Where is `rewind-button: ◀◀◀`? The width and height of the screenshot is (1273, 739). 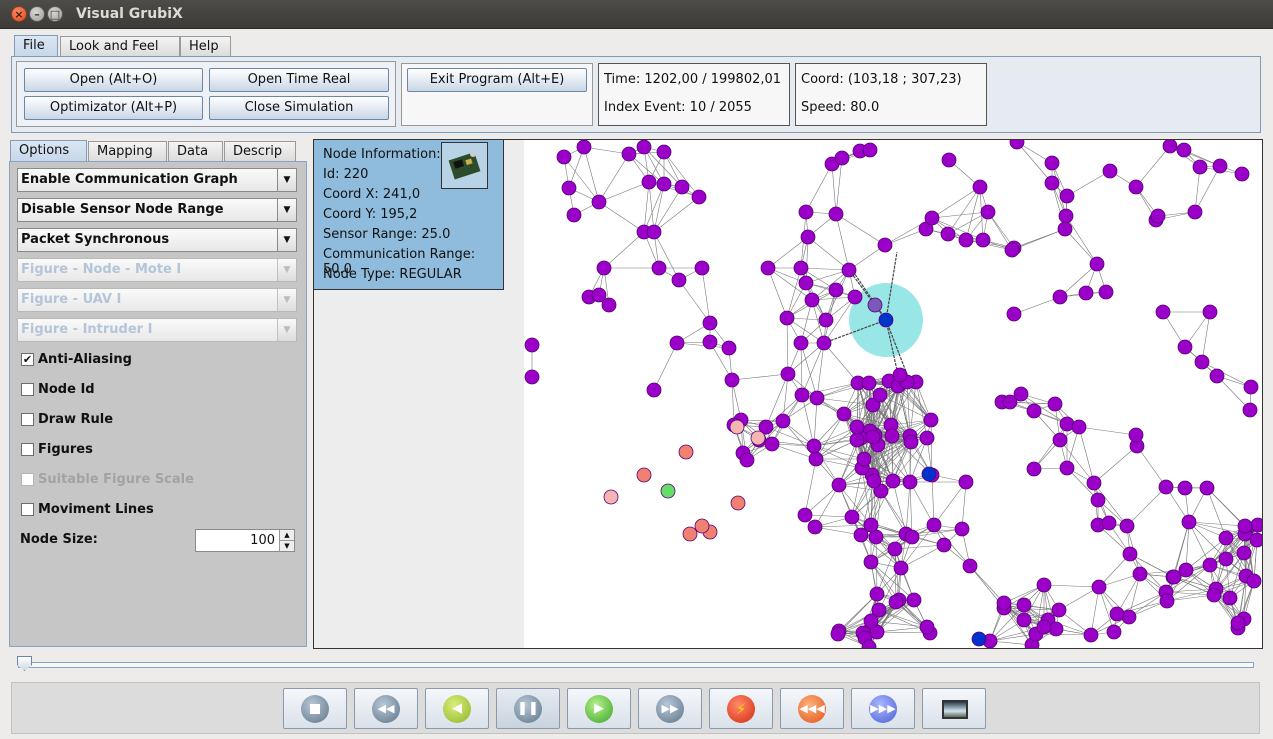 rewind-button: ◀◀◀ is located at coordinates (812, 708).